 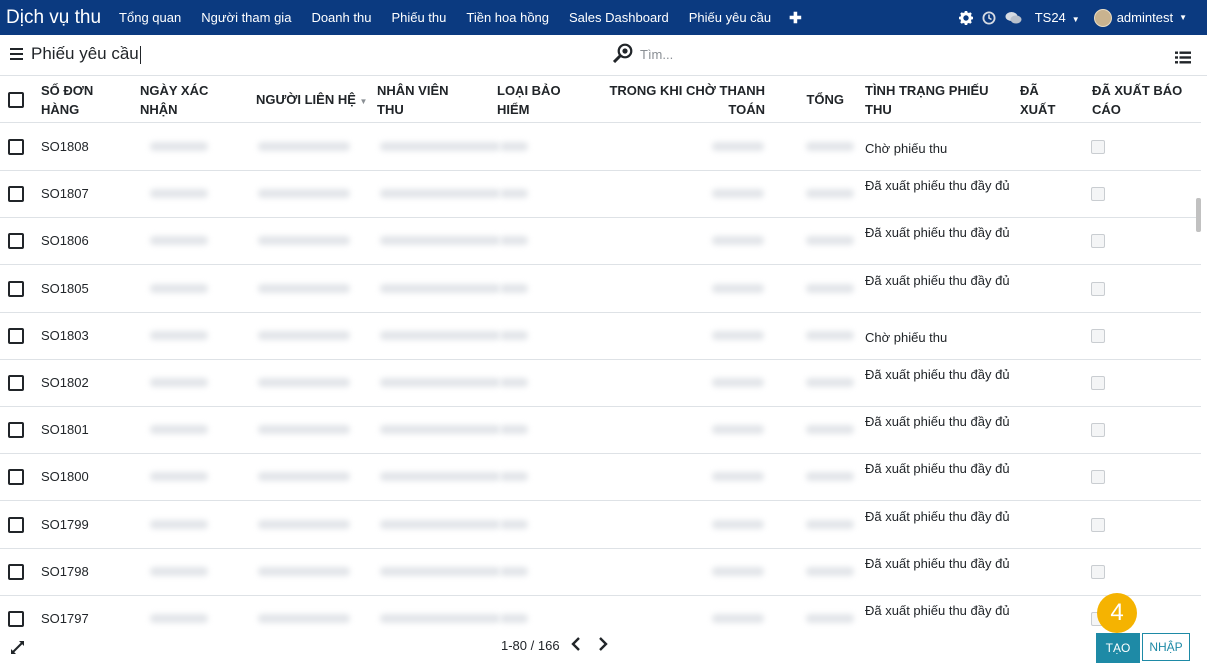 I want to click on table-row: SO1798 Đã xuất phiếu thu đầy đủ, so click(x=600, y=572).